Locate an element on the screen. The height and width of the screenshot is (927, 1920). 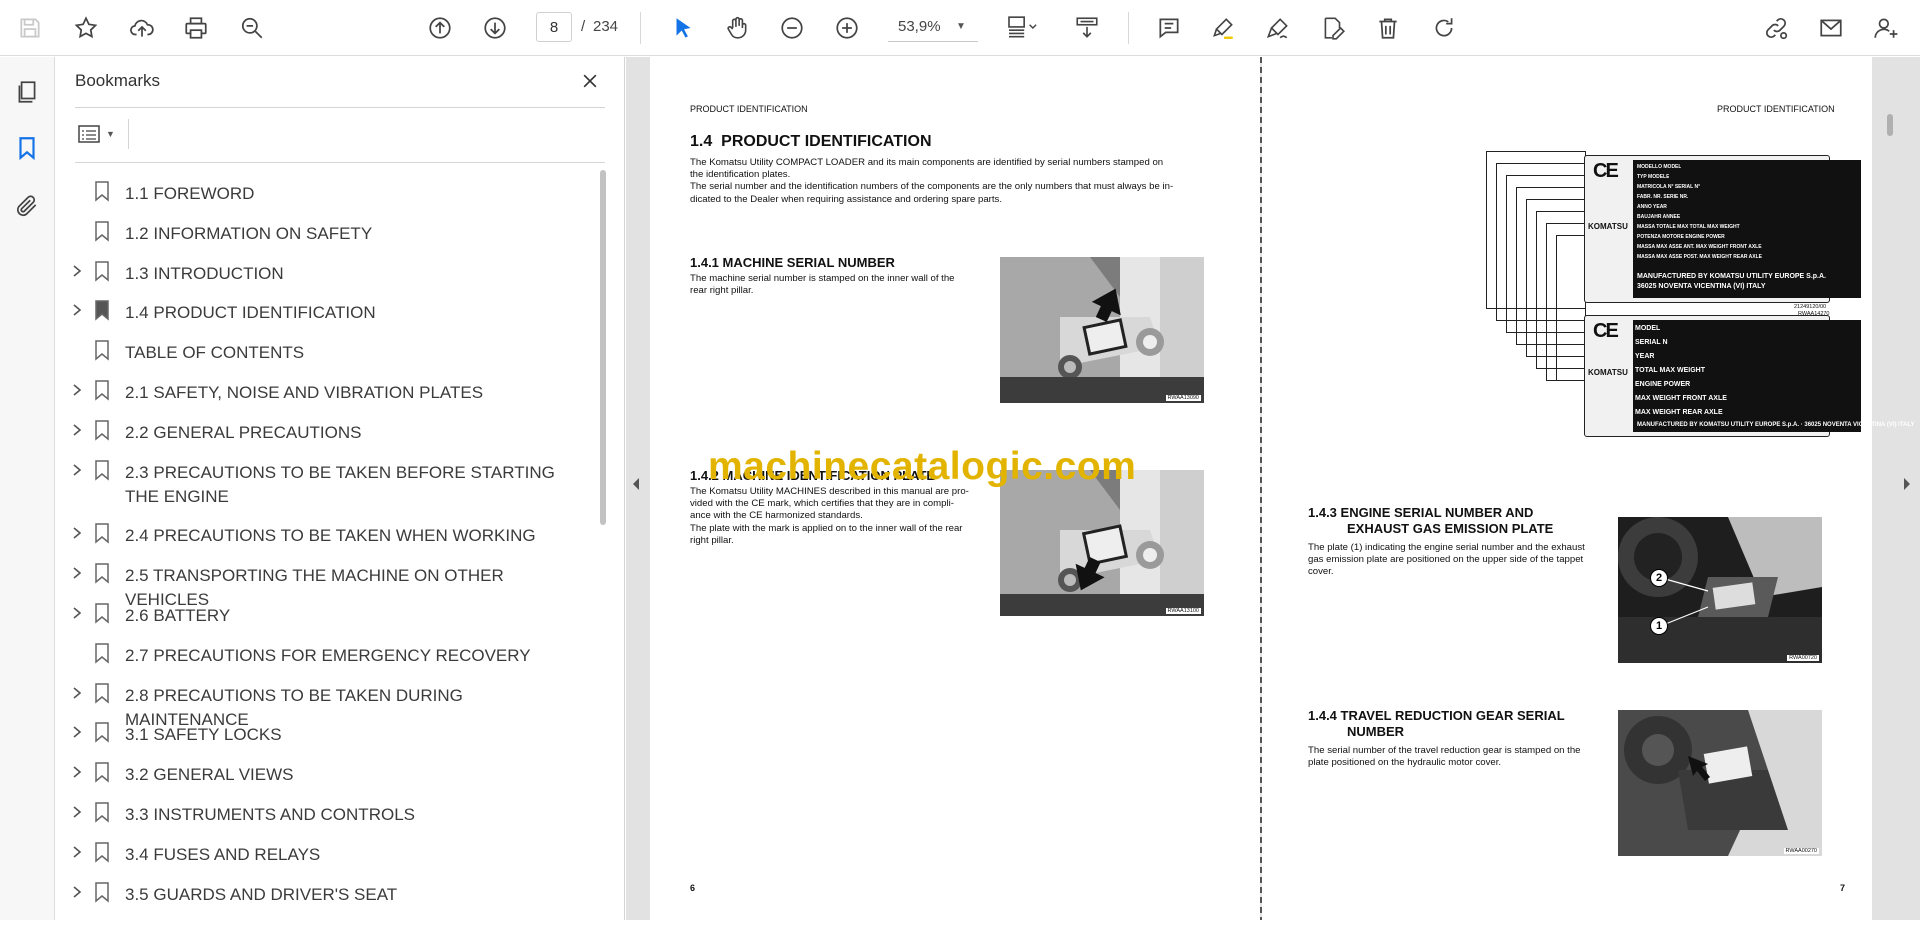
fit-page-icon is located at coordinates (1022, 28).